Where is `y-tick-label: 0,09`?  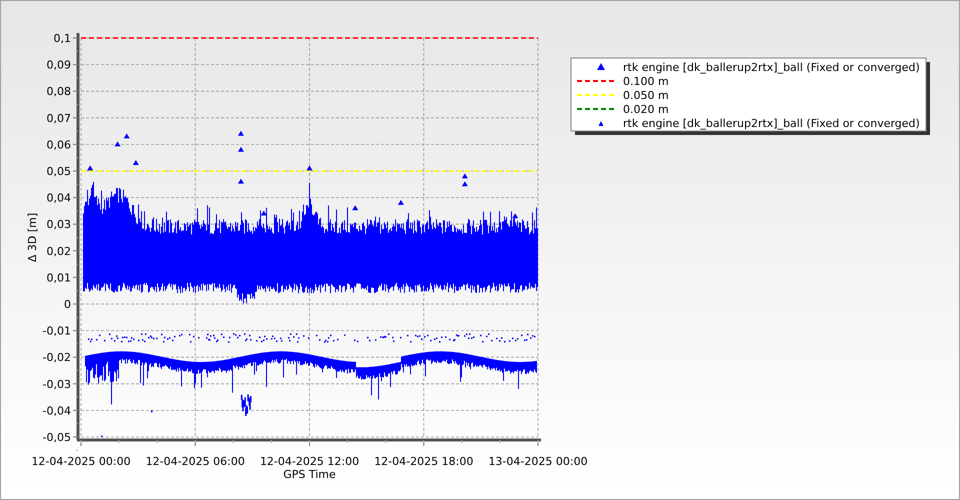 y-tick-label: 0,09 is located at coordinates (58, 65).